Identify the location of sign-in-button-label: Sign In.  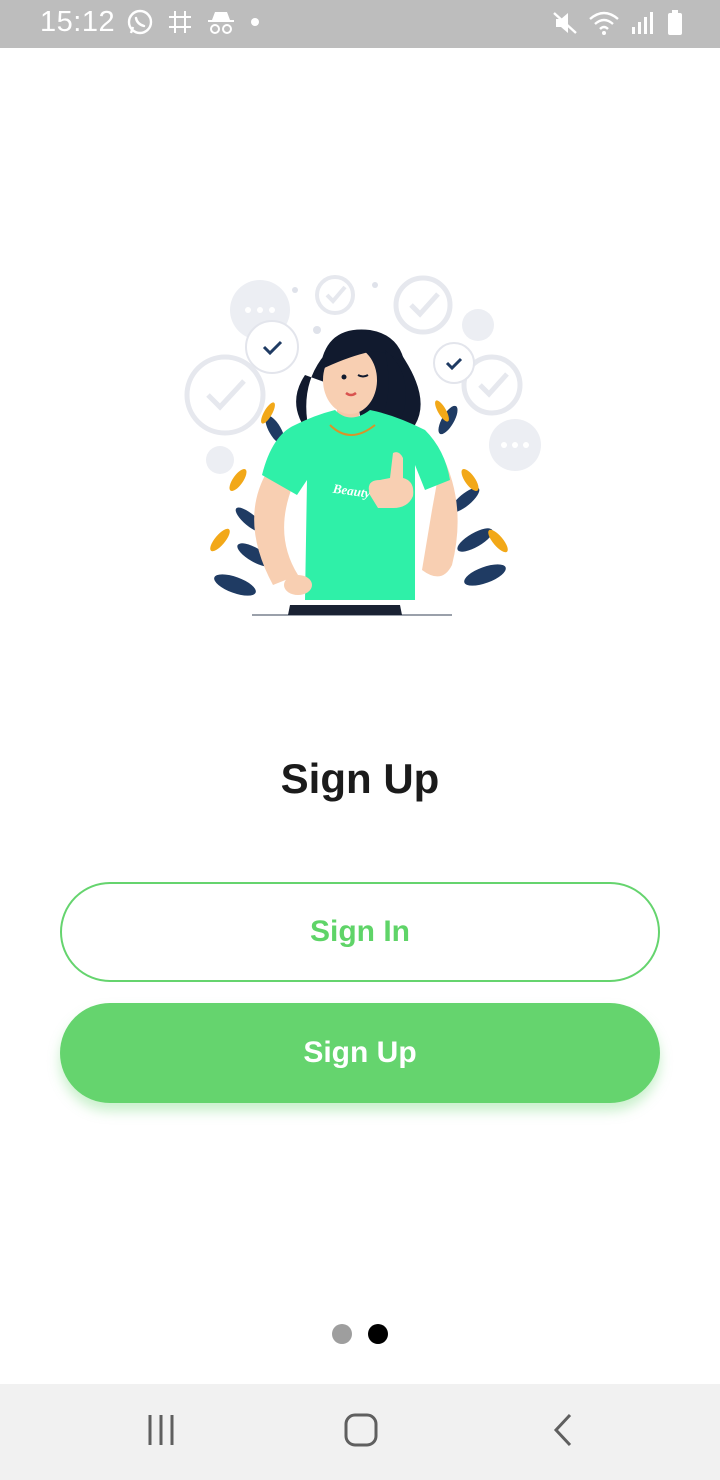
(360, 931).